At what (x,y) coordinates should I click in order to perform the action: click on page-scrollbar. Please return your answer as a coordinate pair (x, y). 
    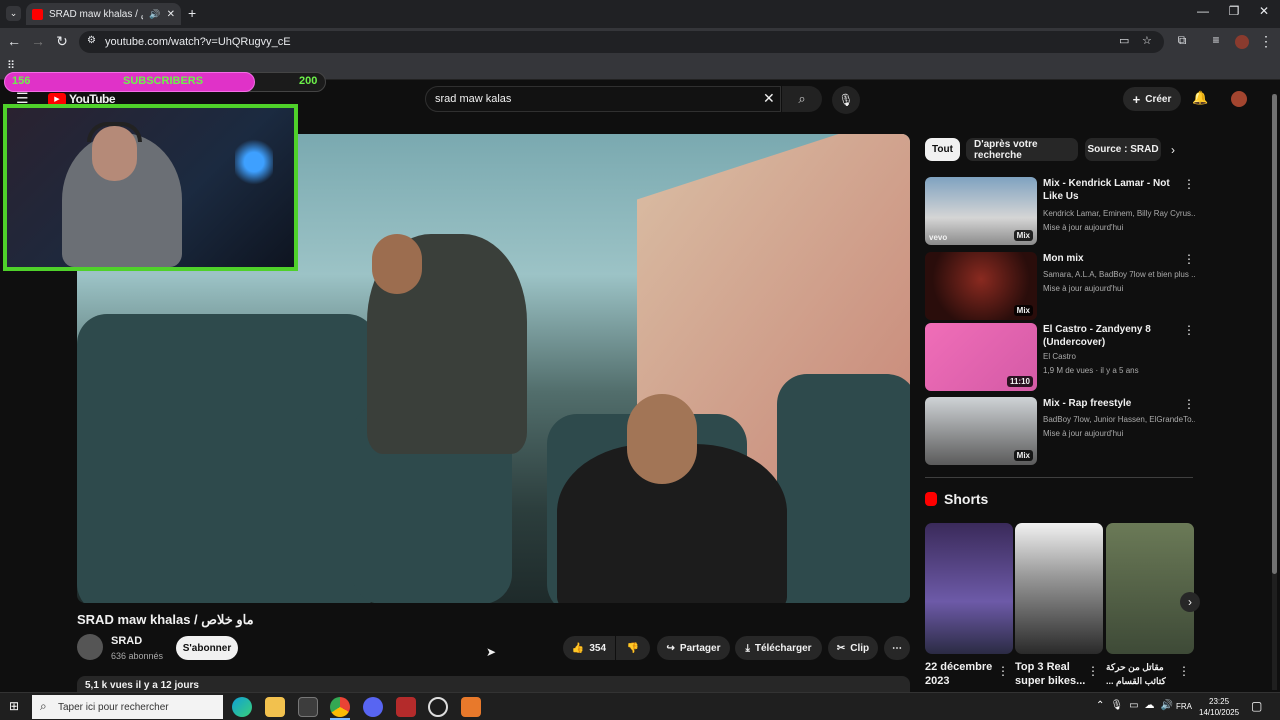
    Looking at the image, I should click on (1274, 392).